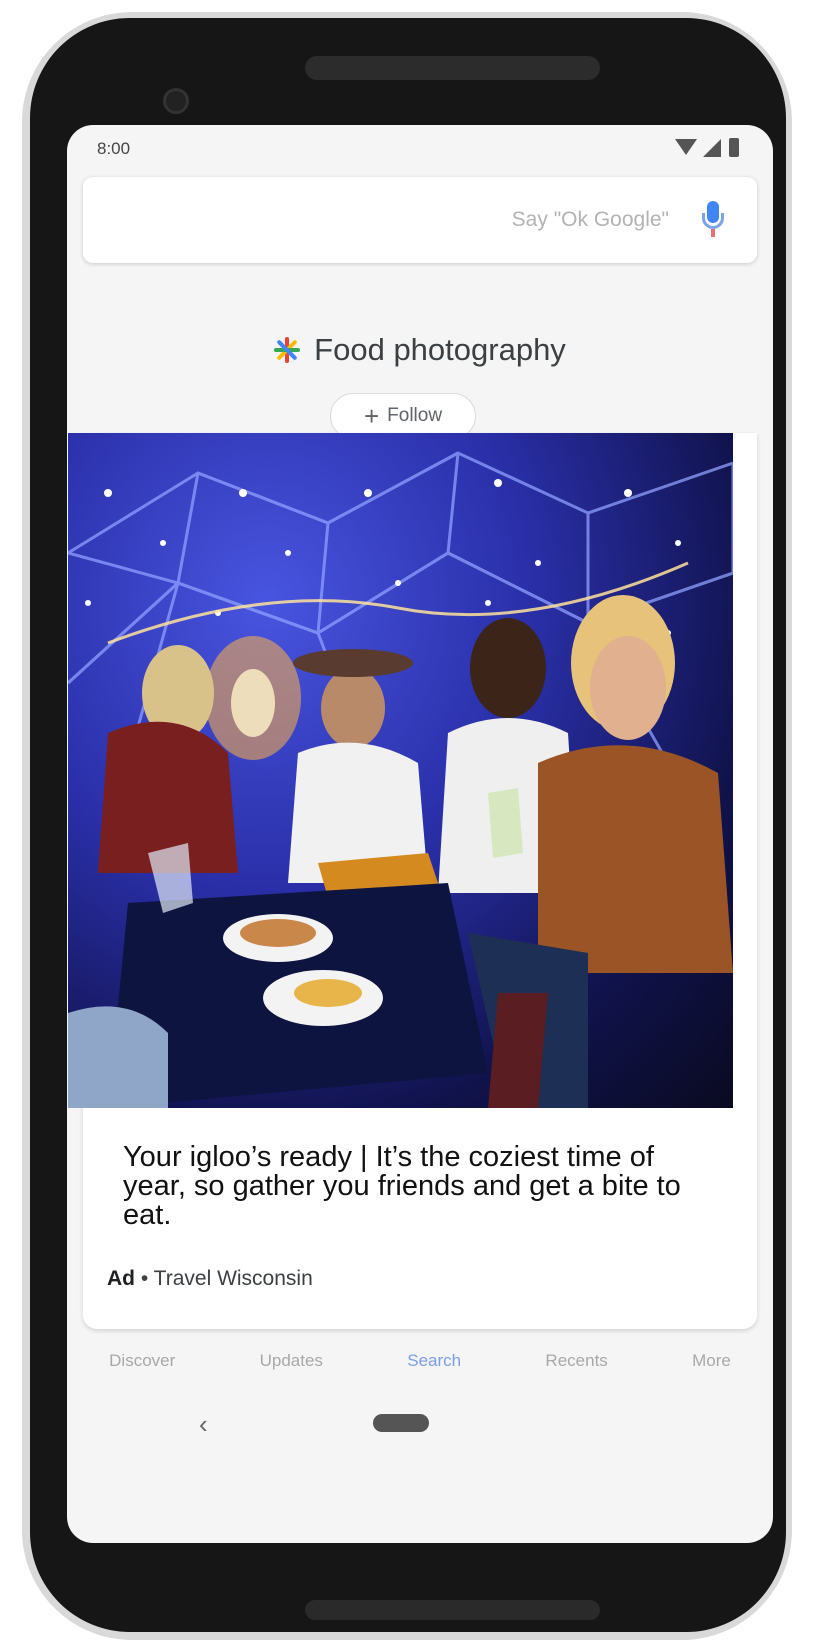  I want to click on topic-header: Food photography, so click(420, 350).